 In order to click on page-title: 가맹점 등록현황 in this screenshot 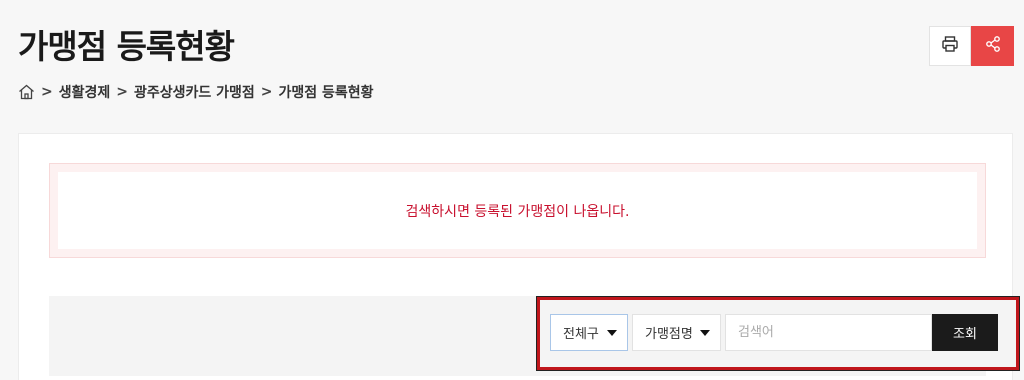, I will do `click(126, 46)`.